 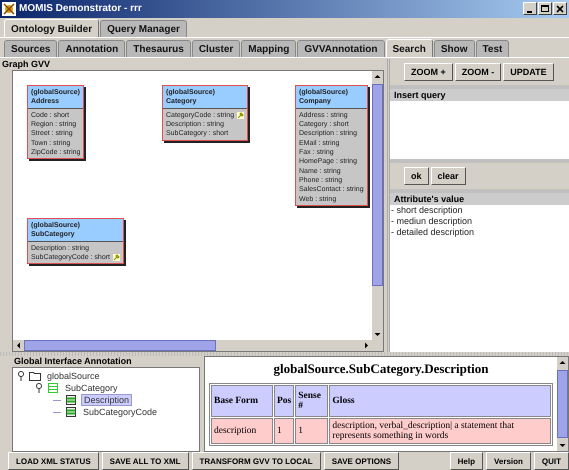 I want to click on footer-button: Help, so click(x=466, y=461).